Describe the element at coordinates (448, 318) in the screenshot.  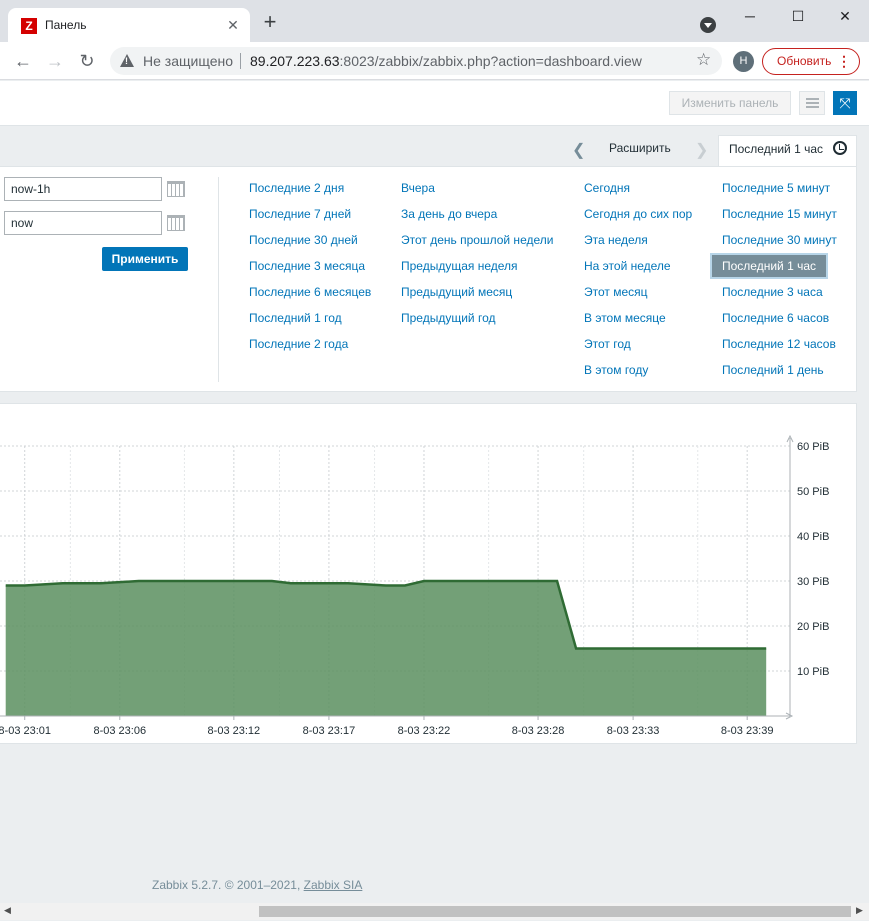
I see `quick-range-link: Предыдущий год` at that location.